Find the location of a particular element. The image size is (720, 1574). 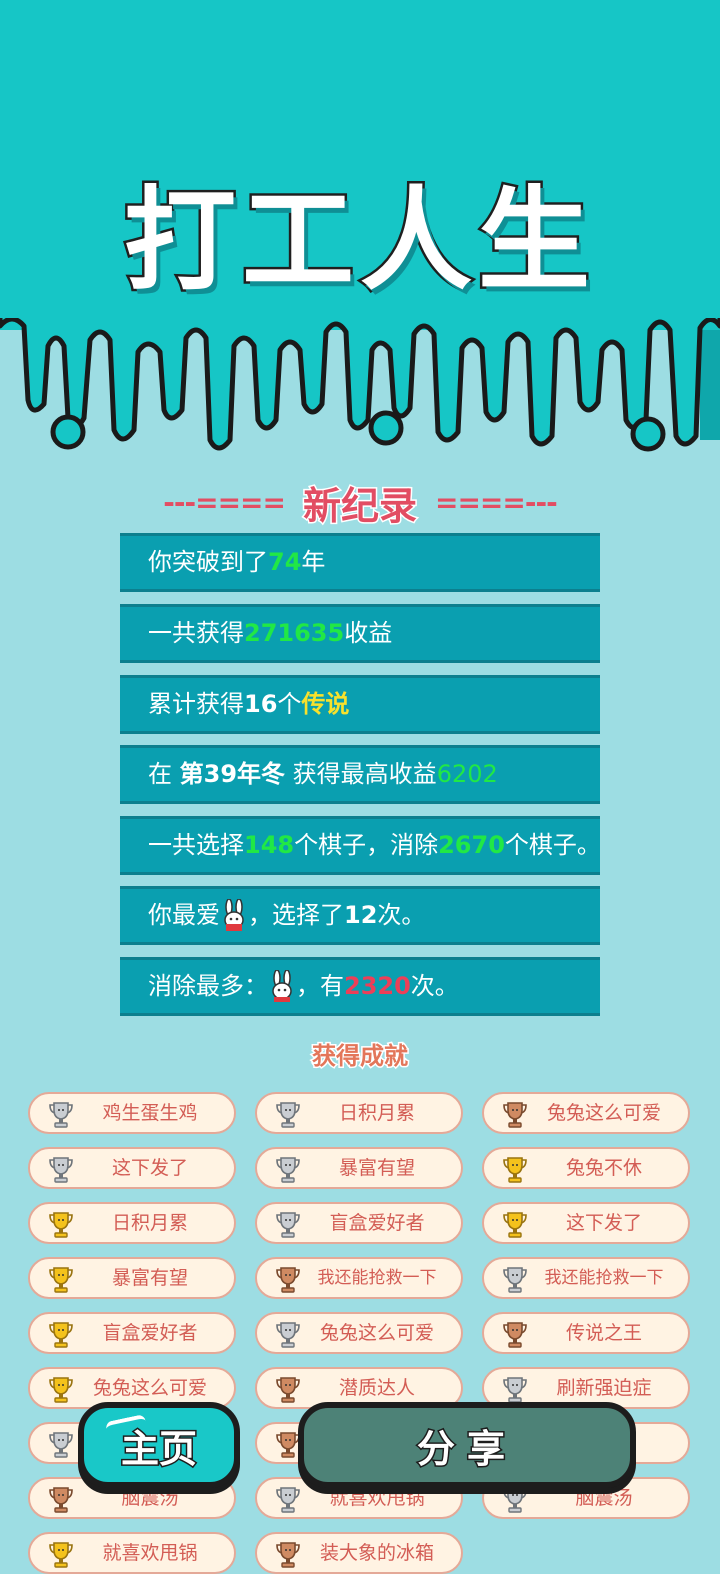

stat-value: 2320 is located at coordinates (377, 986).